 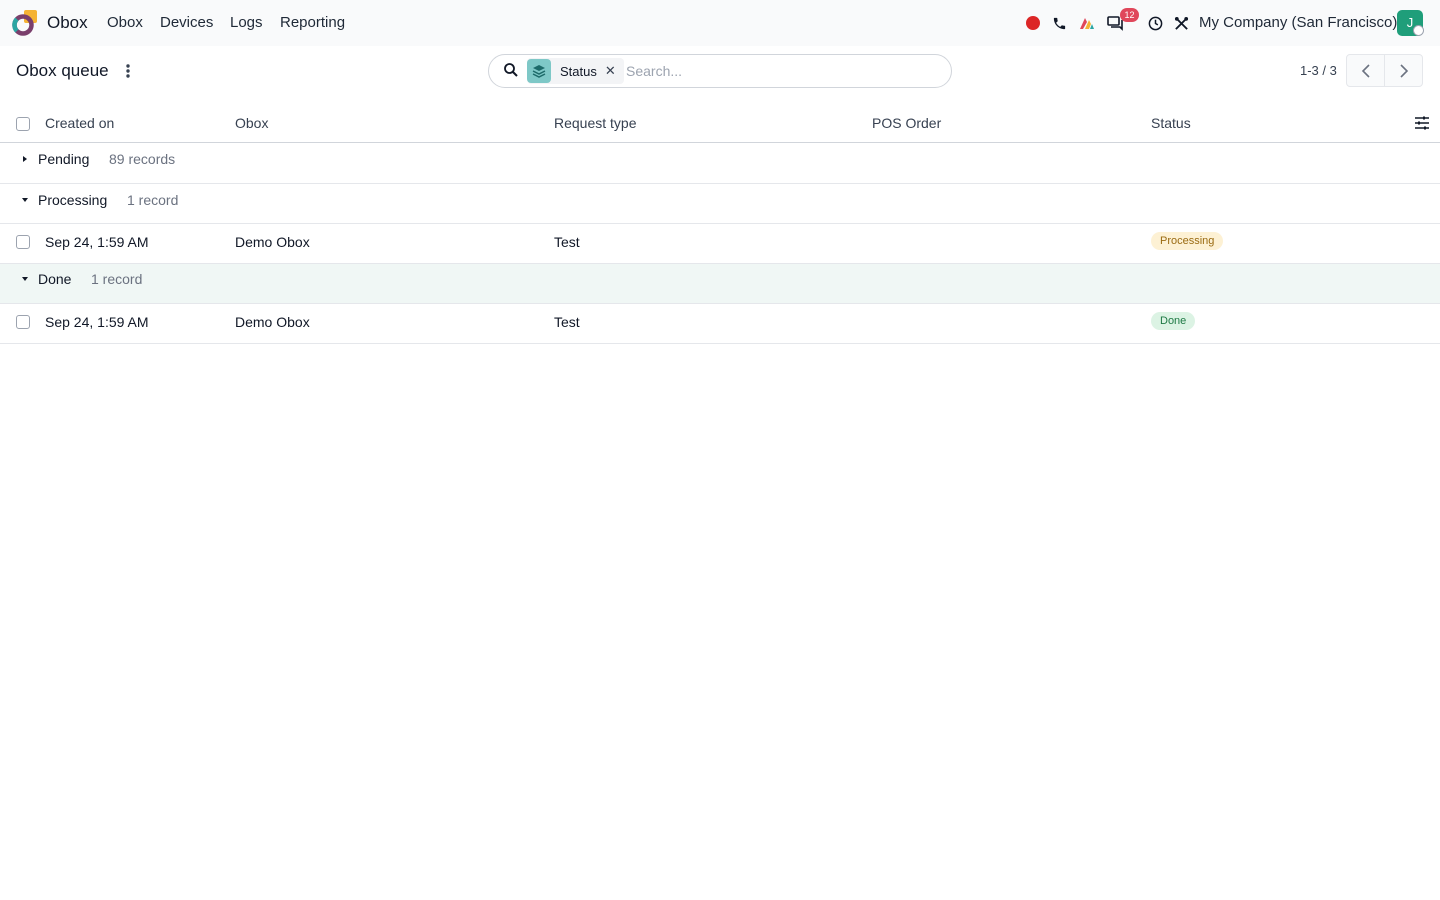 What do you see at coordinates (1155, 23) in the screenshot?
I see `clock-icon` at bounding box center [1155, 23].